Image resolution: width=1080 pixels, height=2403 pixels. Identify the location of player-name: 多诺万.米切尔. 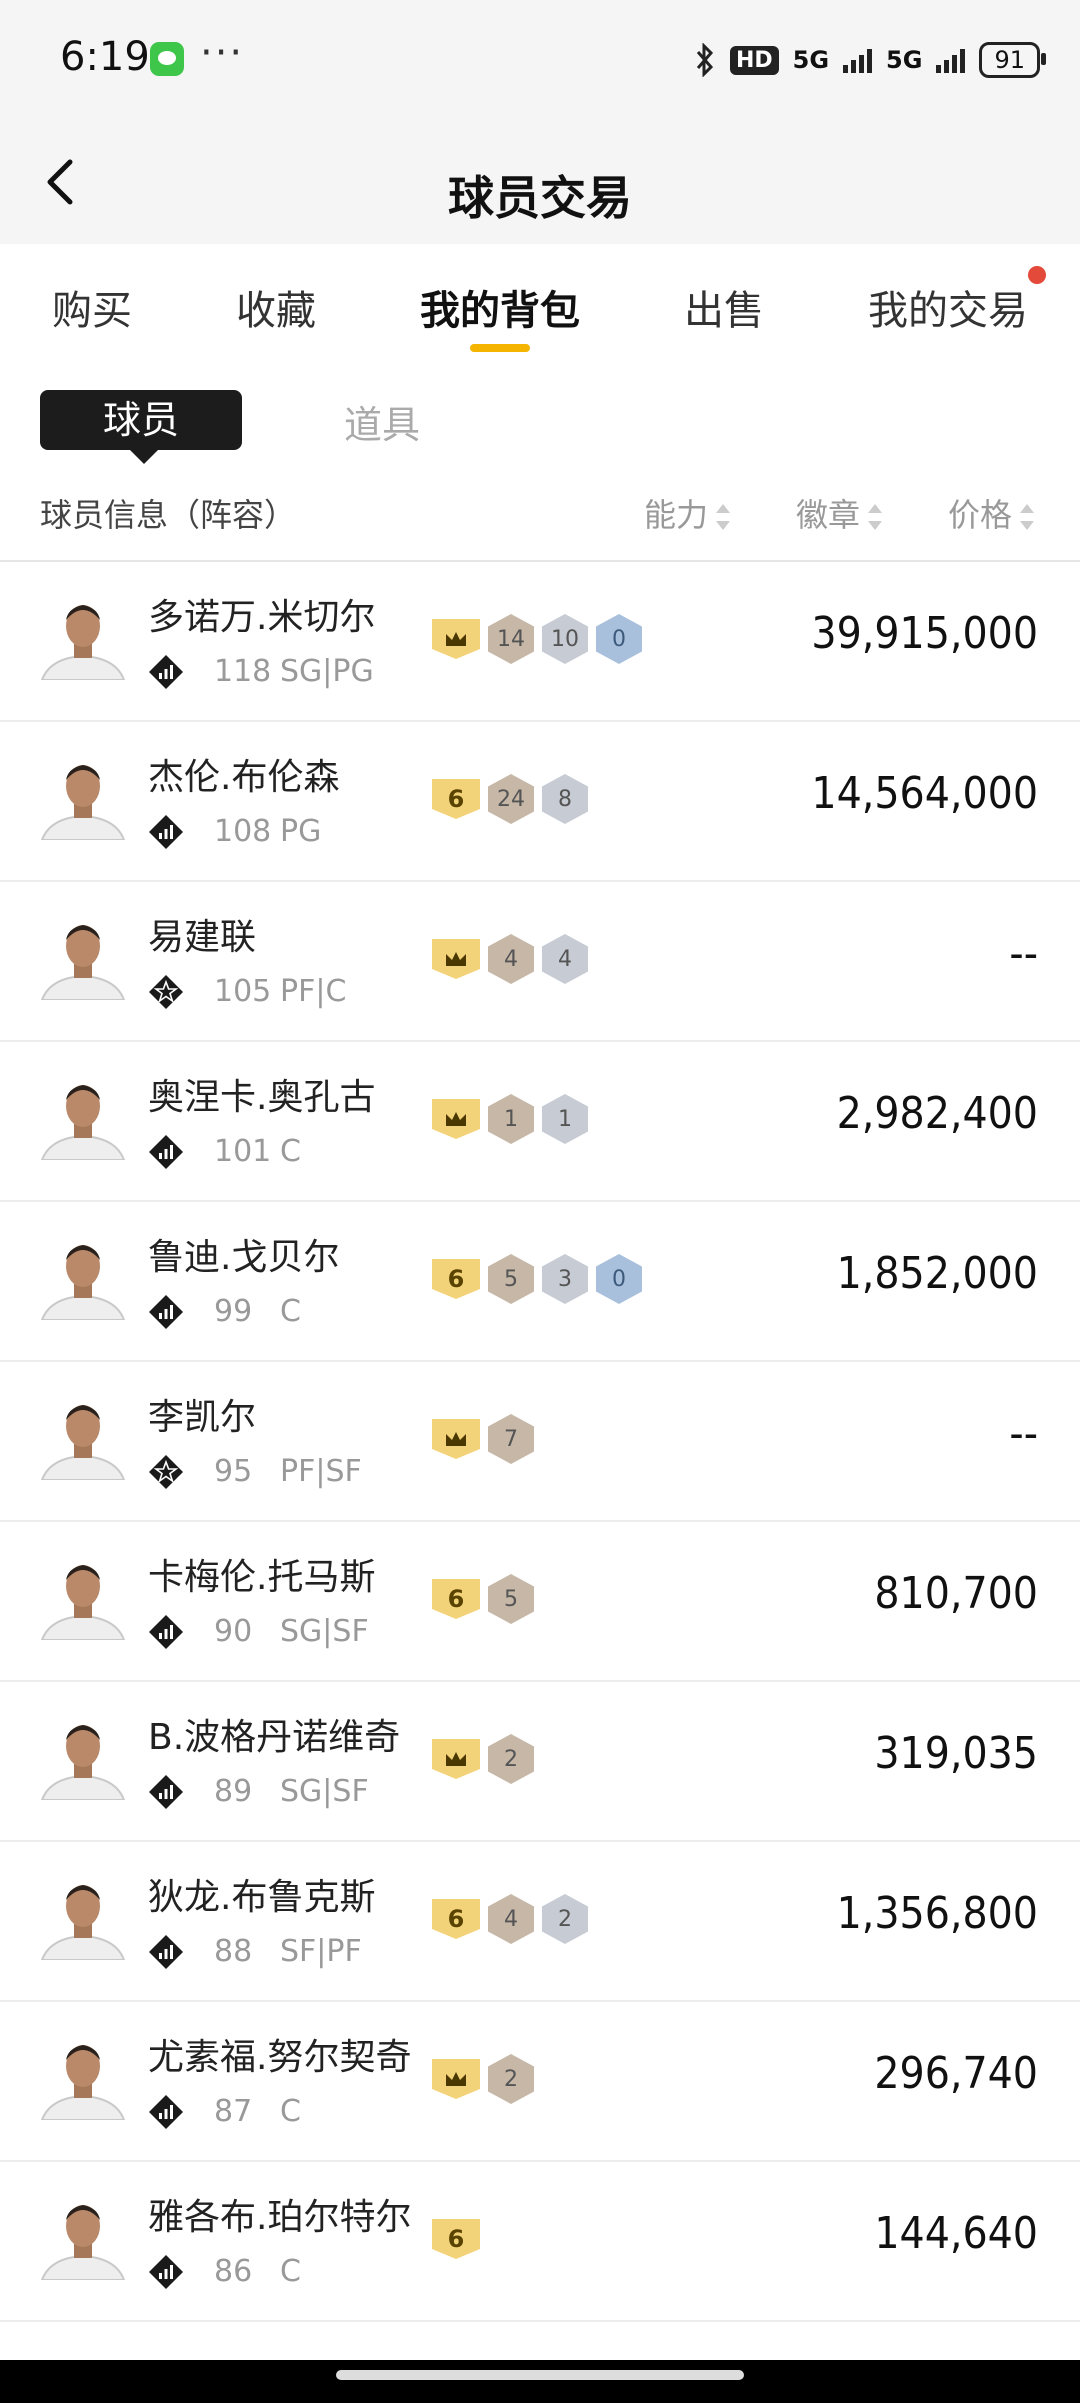
(262, 617).